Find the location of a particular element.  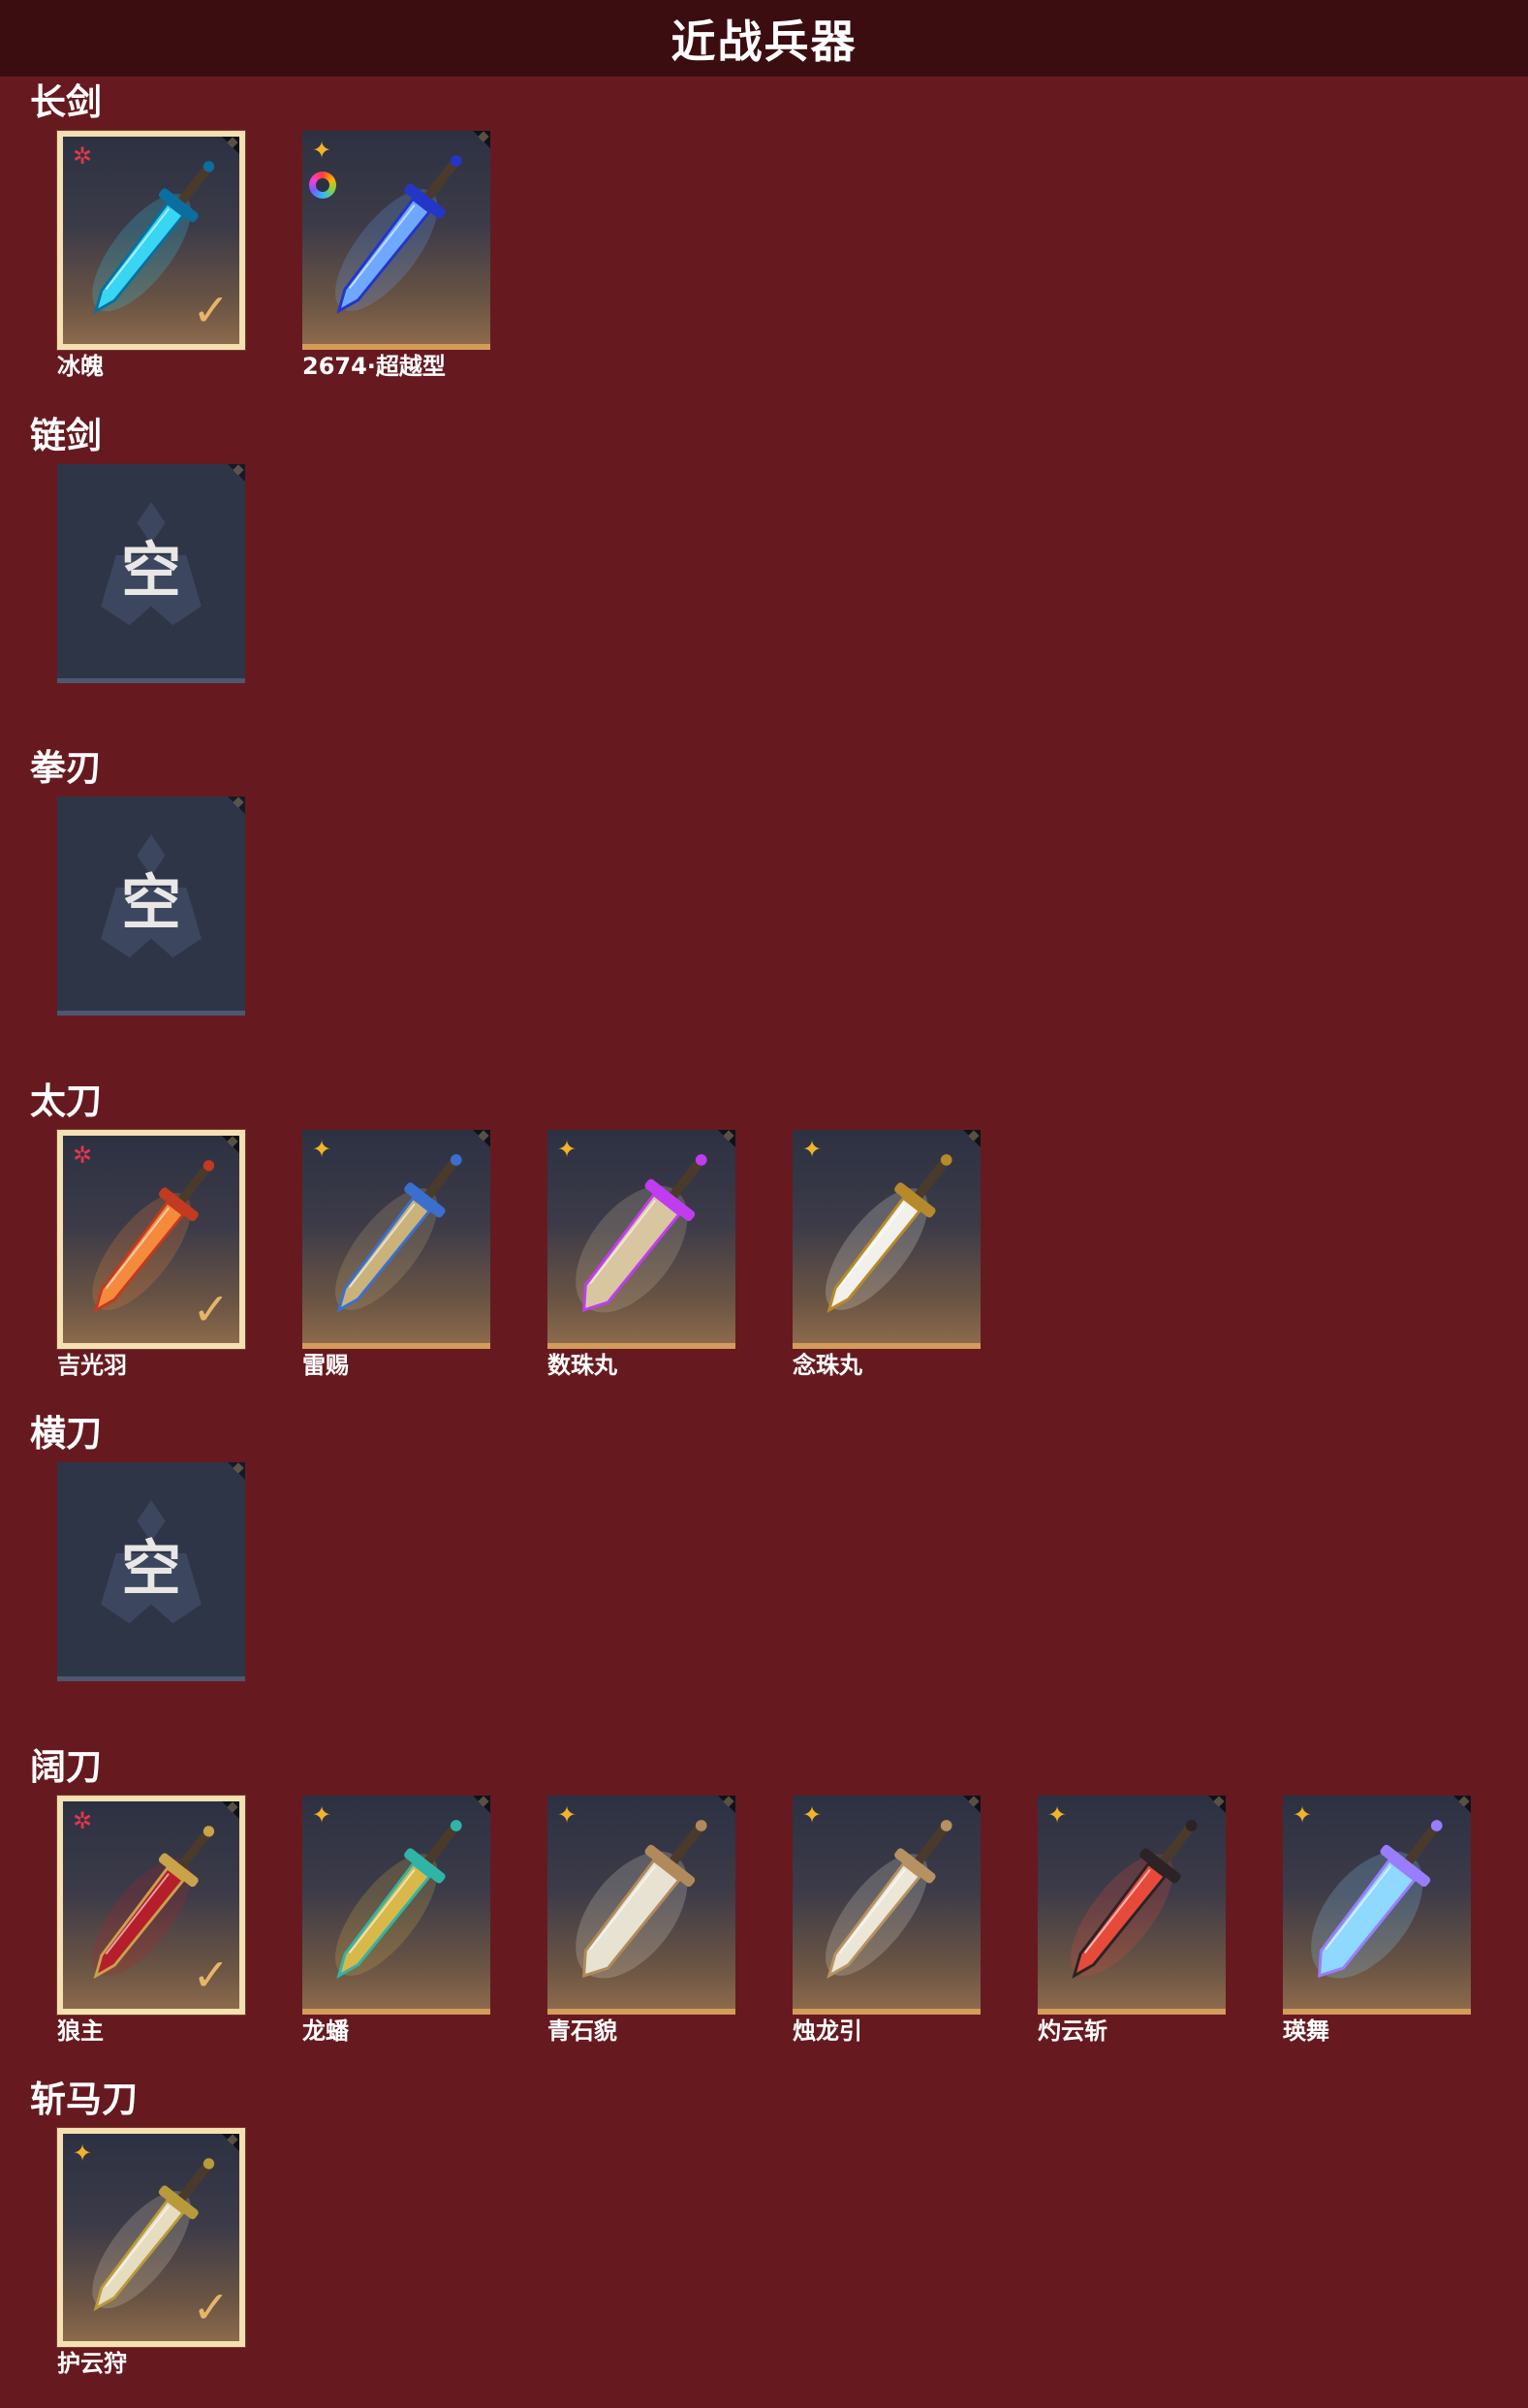

category-title: 阔刀 is located at coordinates (66, 1767).